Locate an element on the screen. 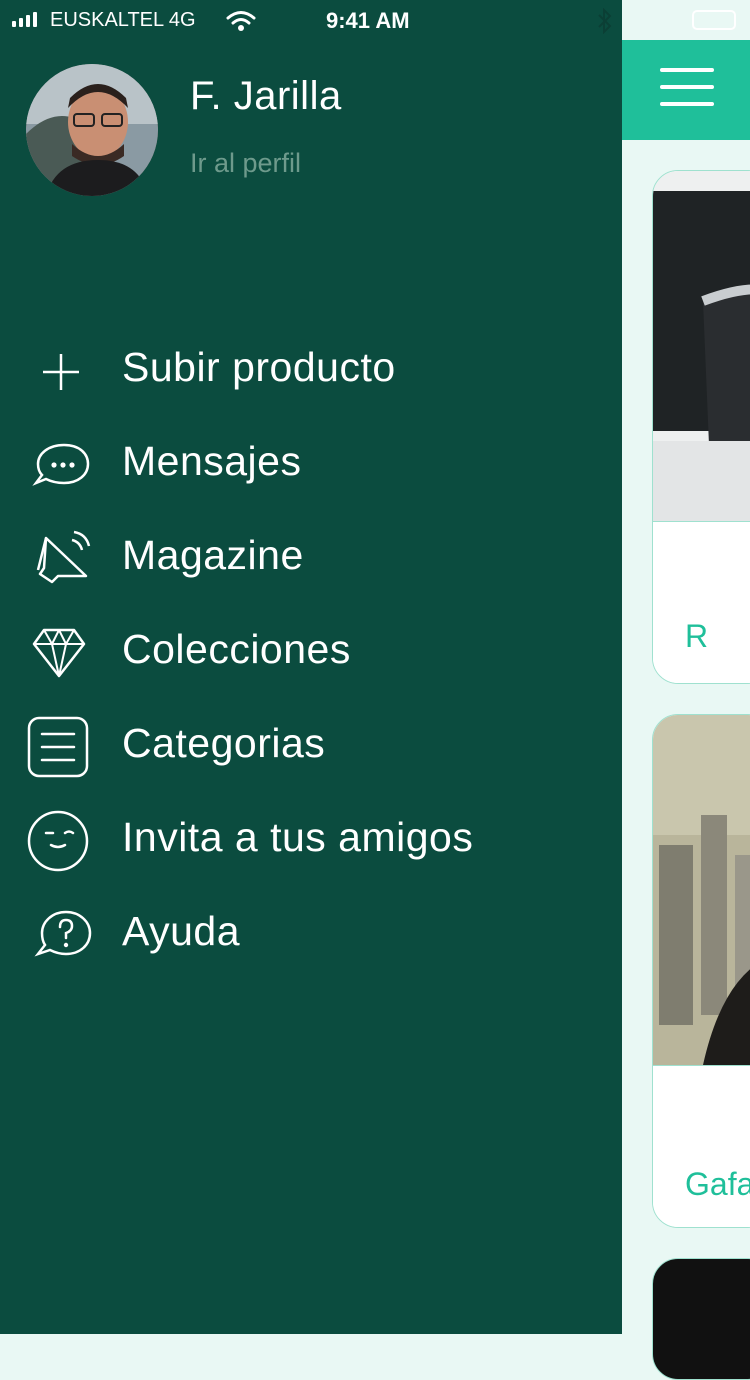 This screenshot has width=750, height=1380. hamburger-menu-icon is located at coordinates (687, 93).